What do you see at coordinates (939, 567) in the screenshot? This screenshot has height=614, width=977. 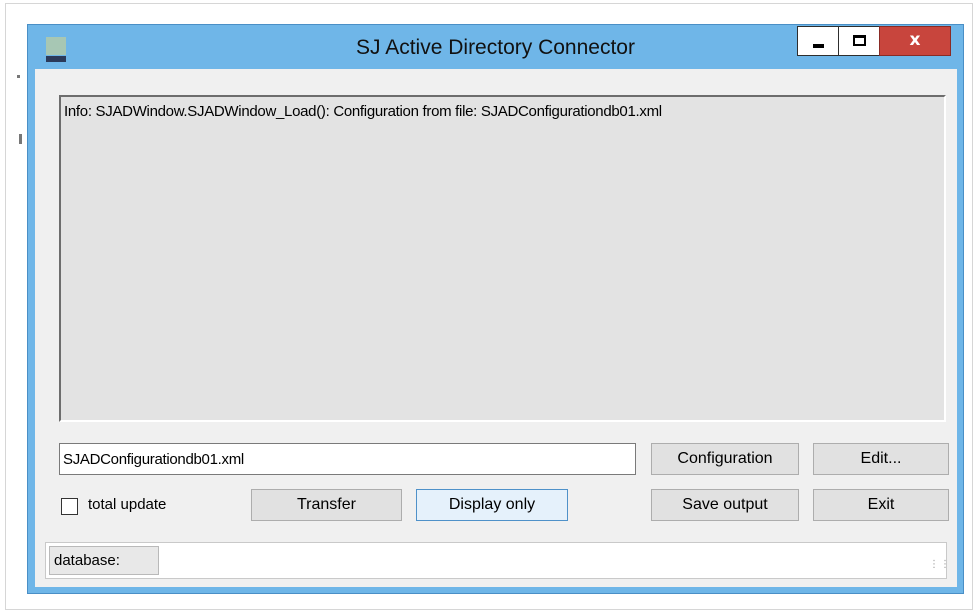 I see `resize-grip-icon: ⋮⋮` at bounding box center [939, 567].